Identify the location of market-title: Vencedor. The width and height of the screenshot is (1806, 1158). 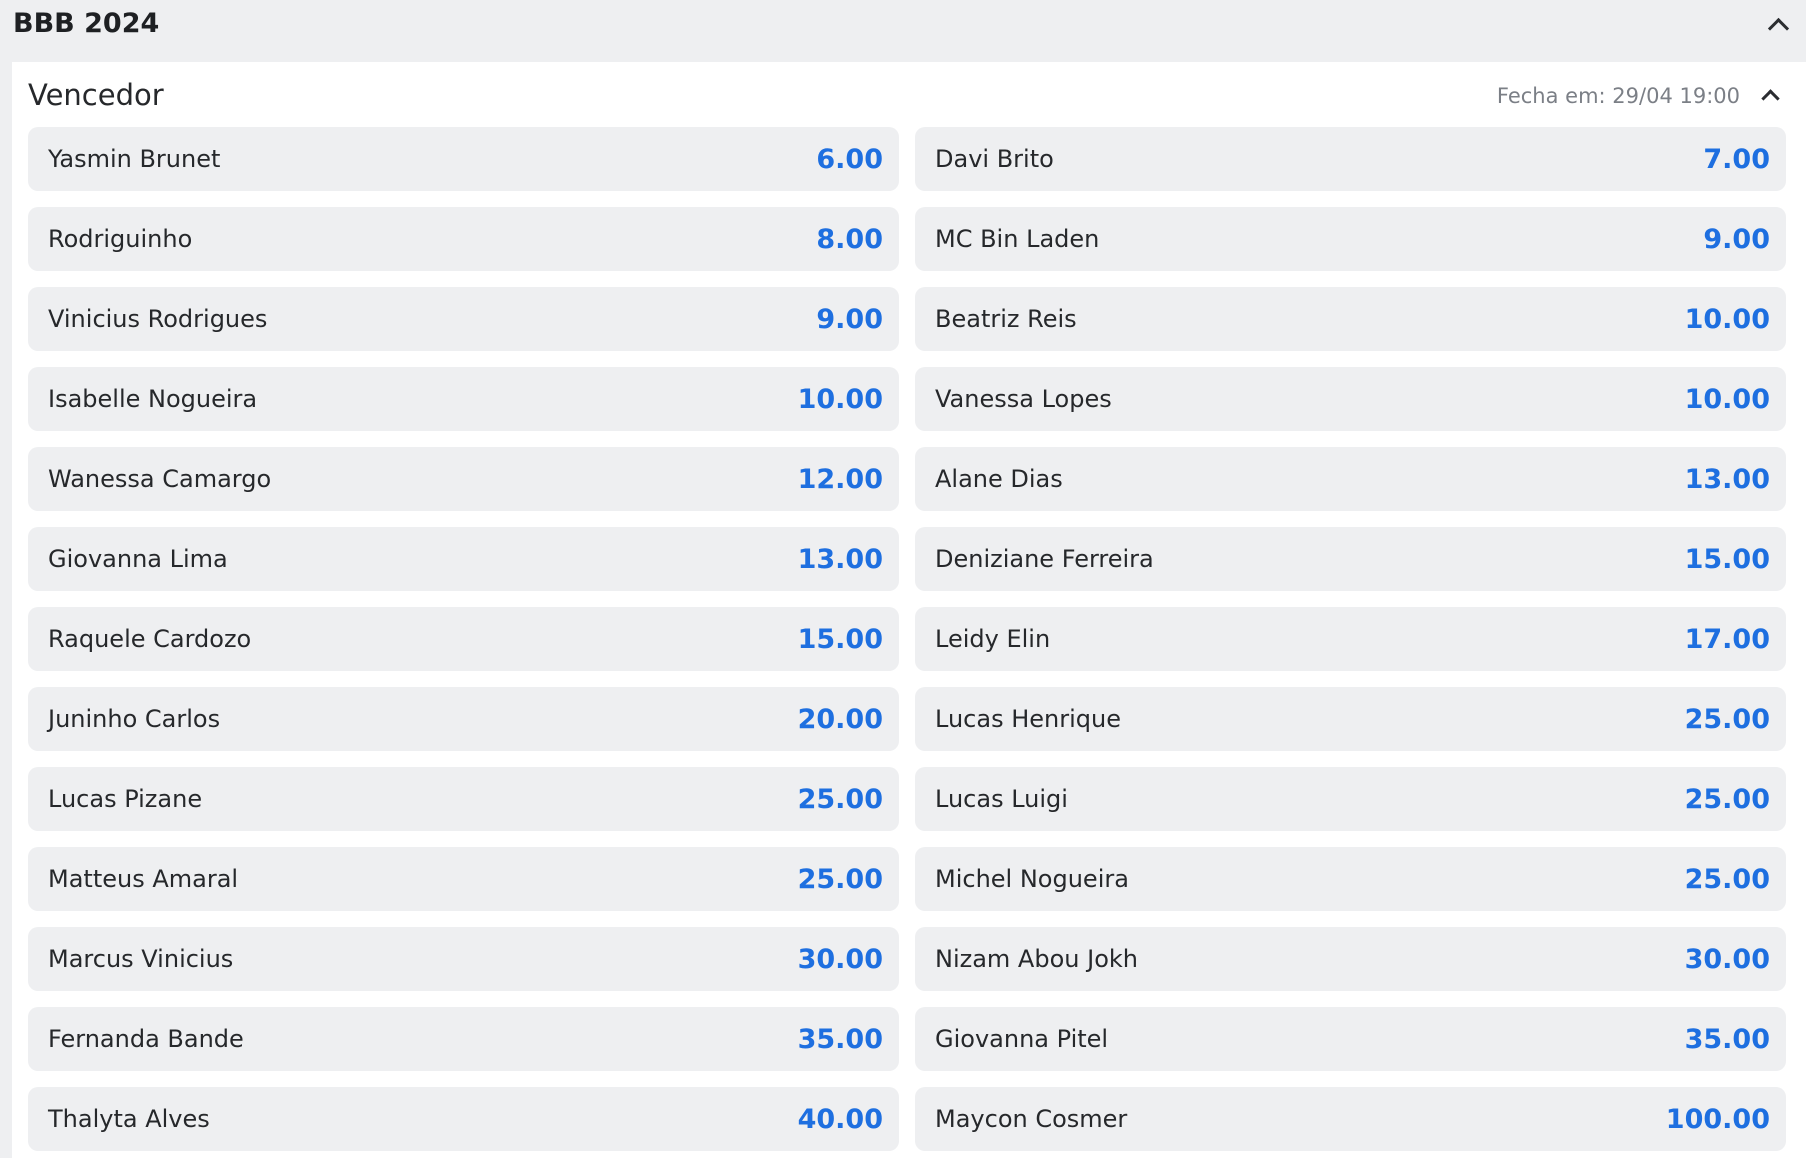
(96, 95).